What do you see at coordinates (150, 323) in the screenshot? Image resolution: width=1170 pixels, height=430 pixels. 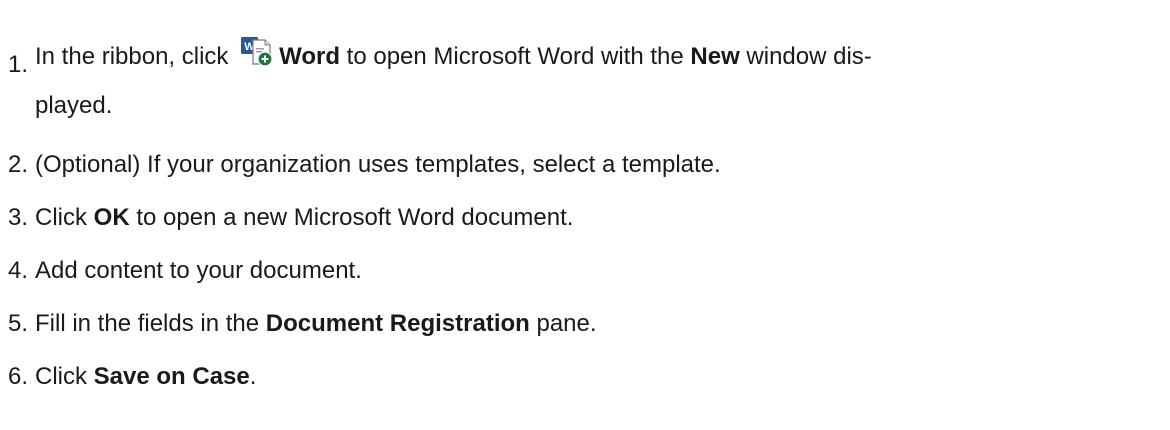 I see `step-text: Fill in the fields in the` at bounding box center [150, 323].